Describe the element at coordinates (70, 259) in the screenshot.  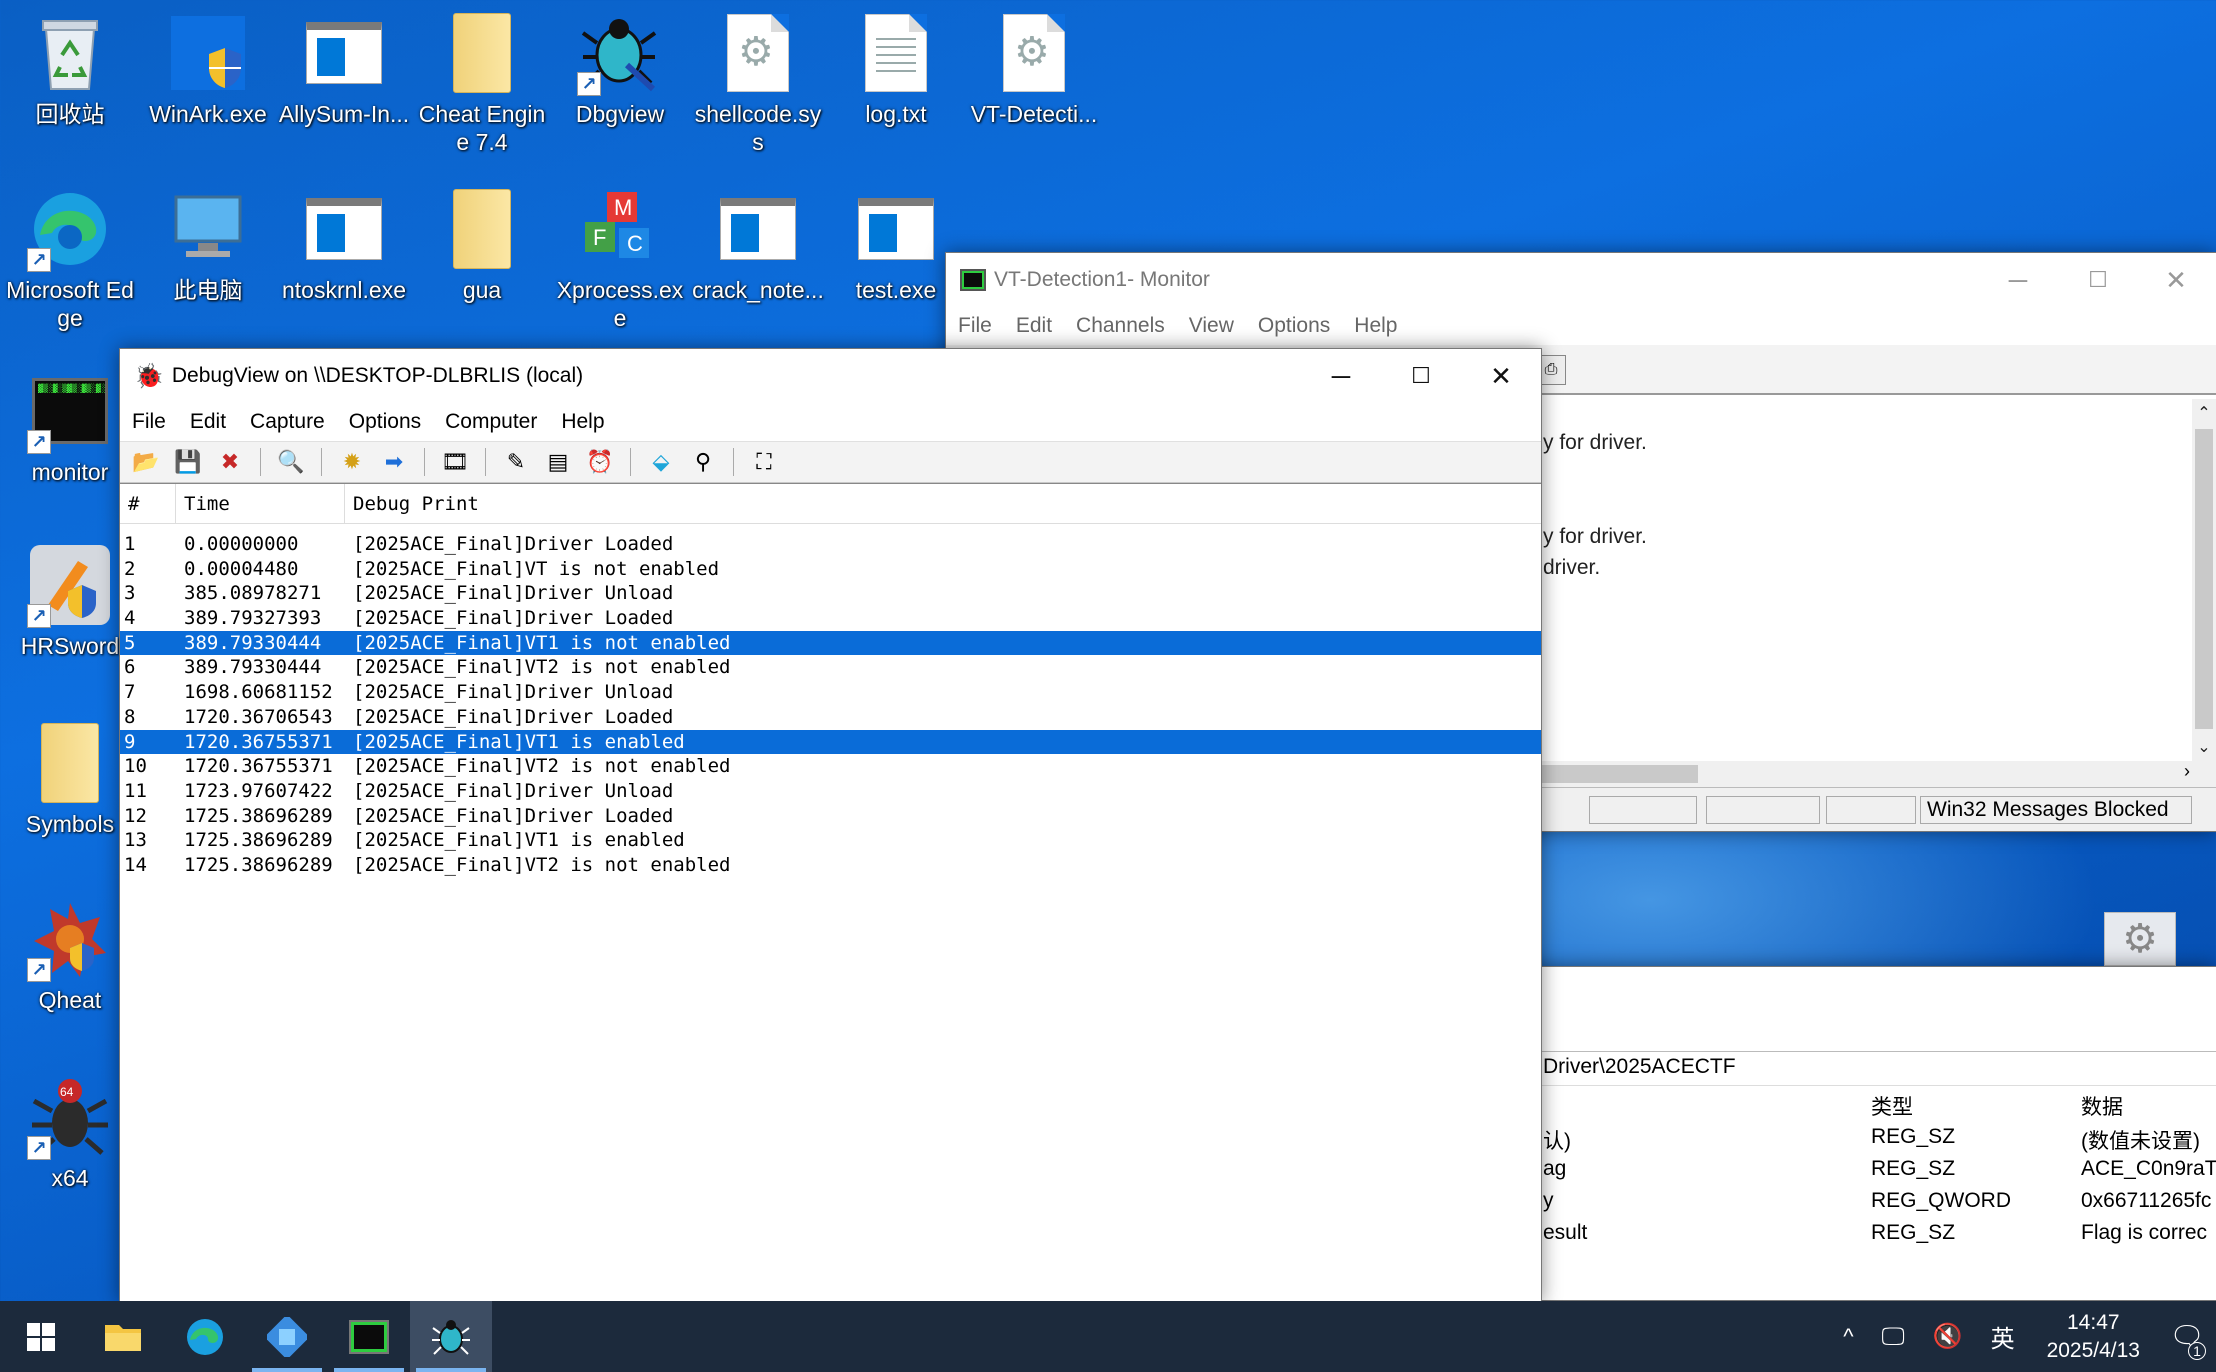
I see `desktop-icon-edge: ↗ Microsoft Edge` at that location.